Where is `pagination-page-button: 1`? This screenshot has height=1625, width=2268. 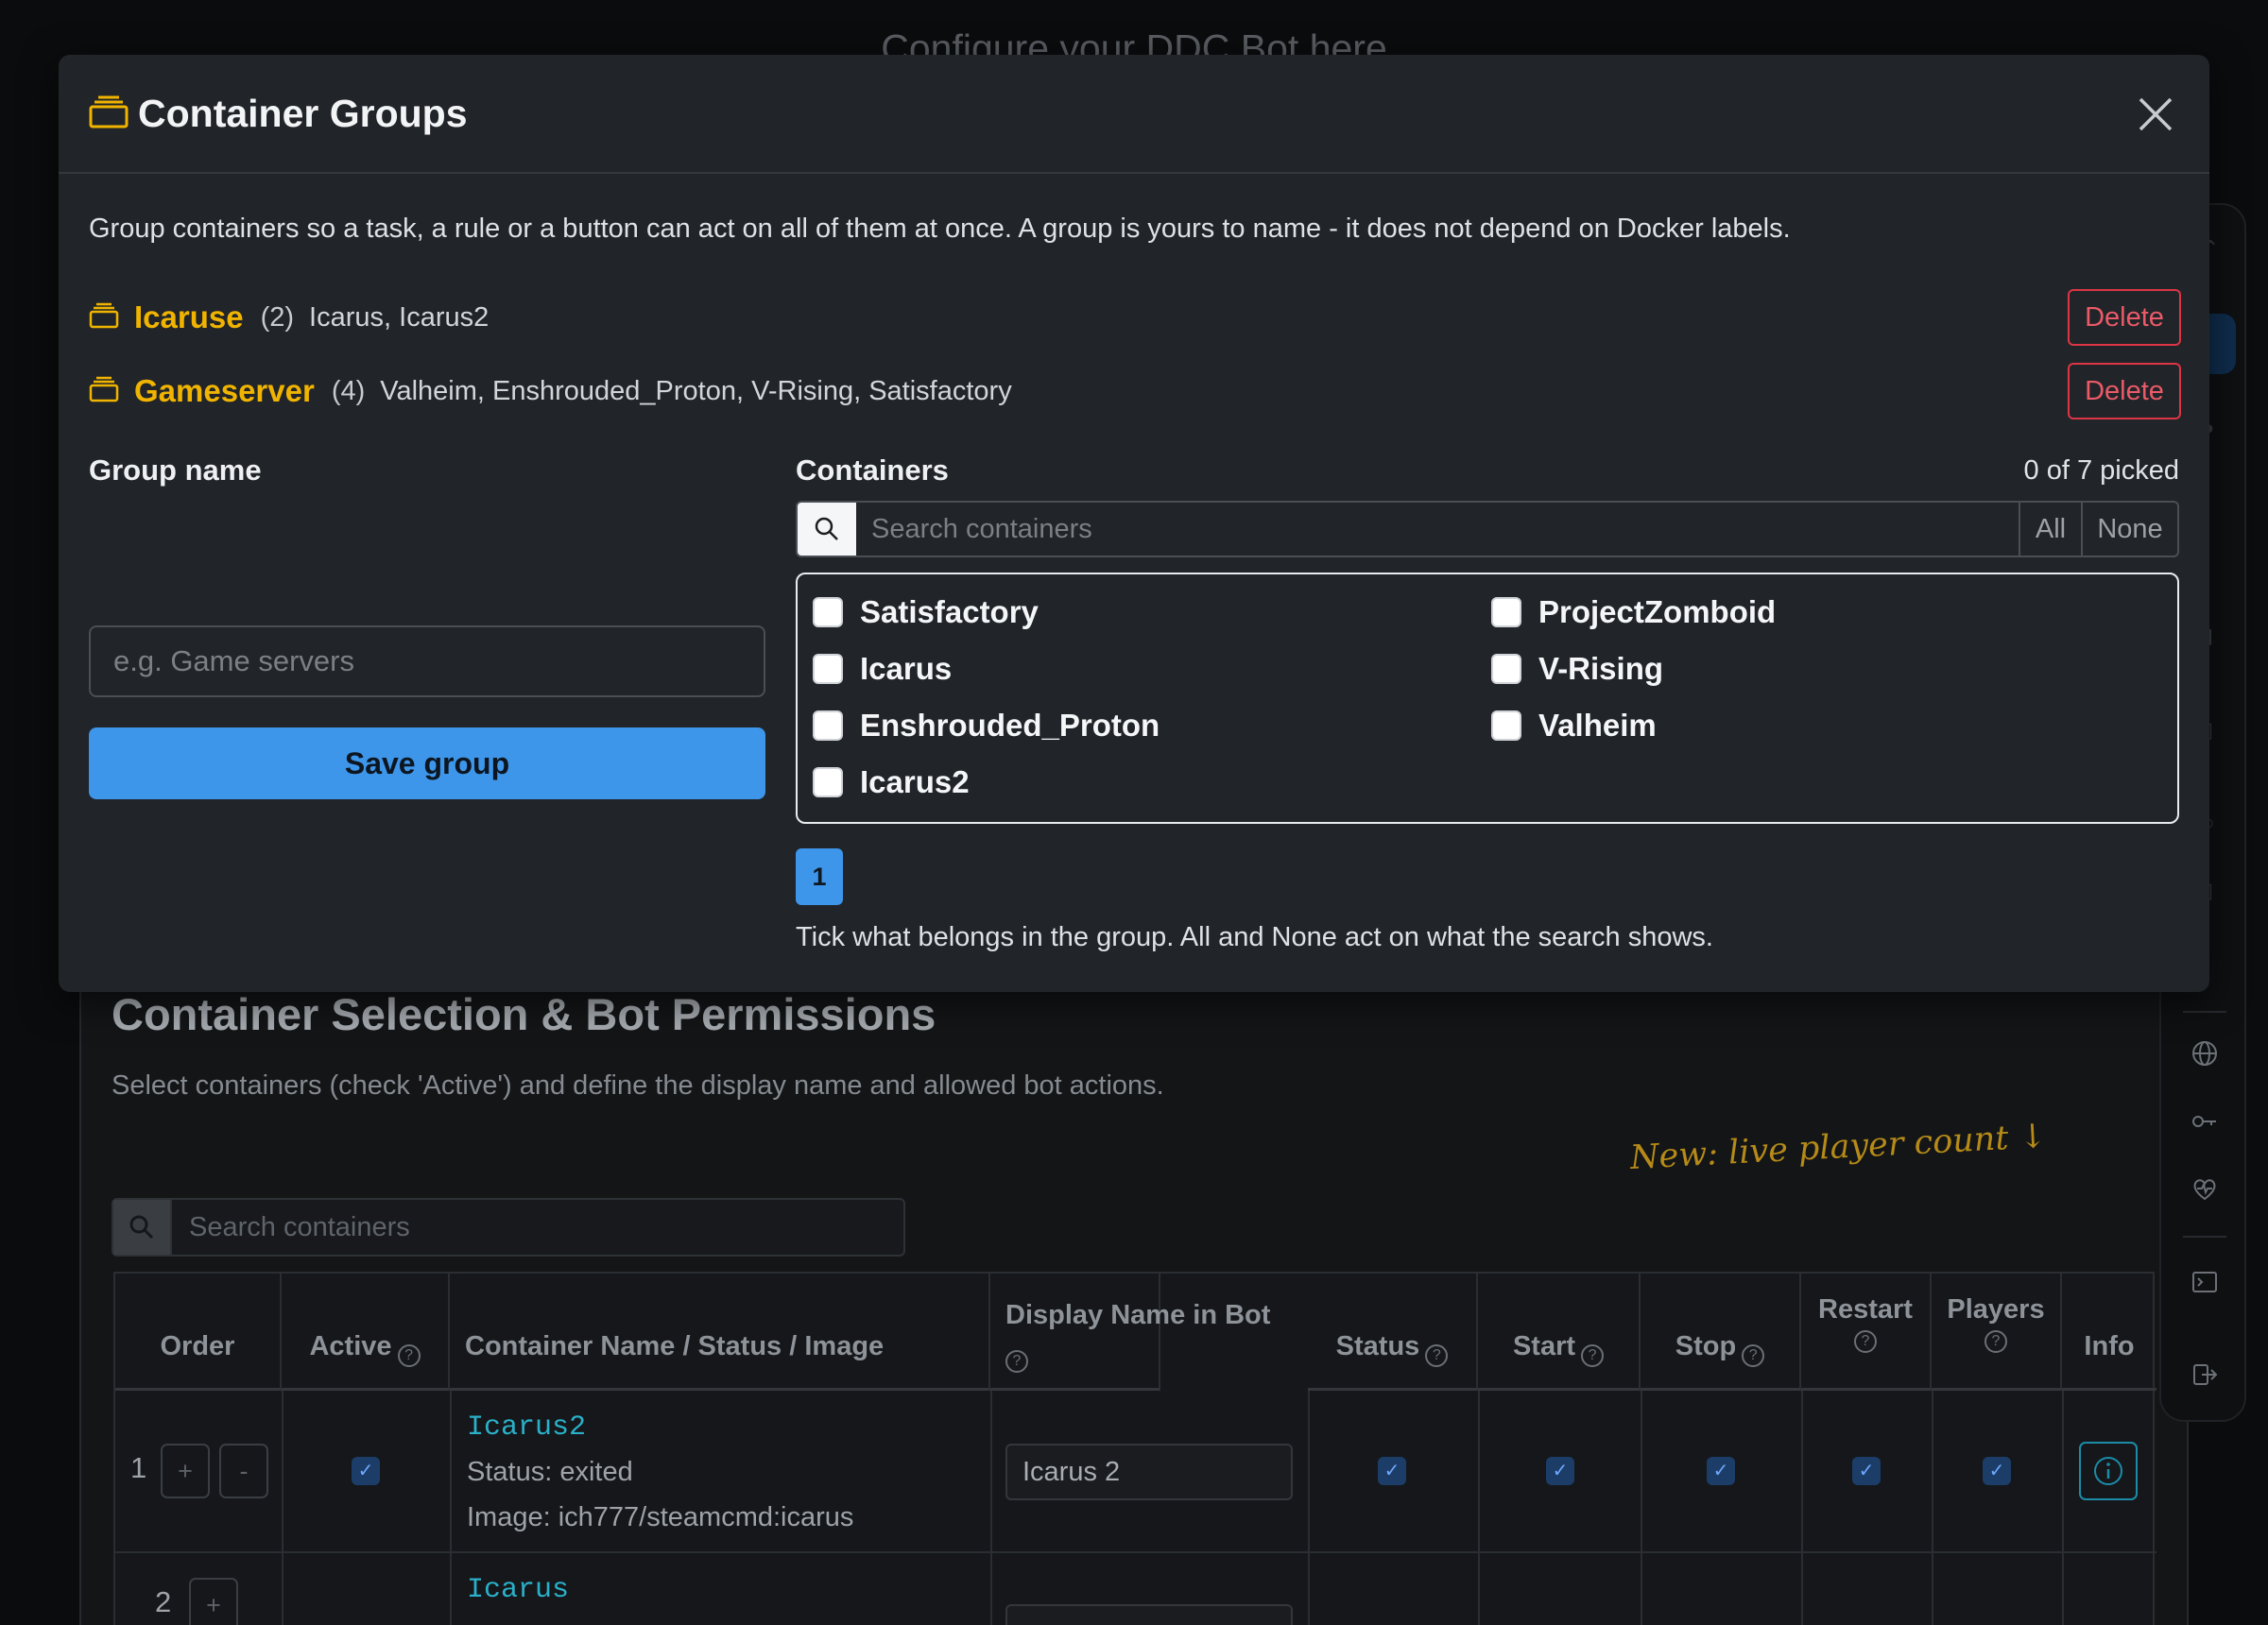
pagination-page-button: 1 is located at coordinates (819, 877).